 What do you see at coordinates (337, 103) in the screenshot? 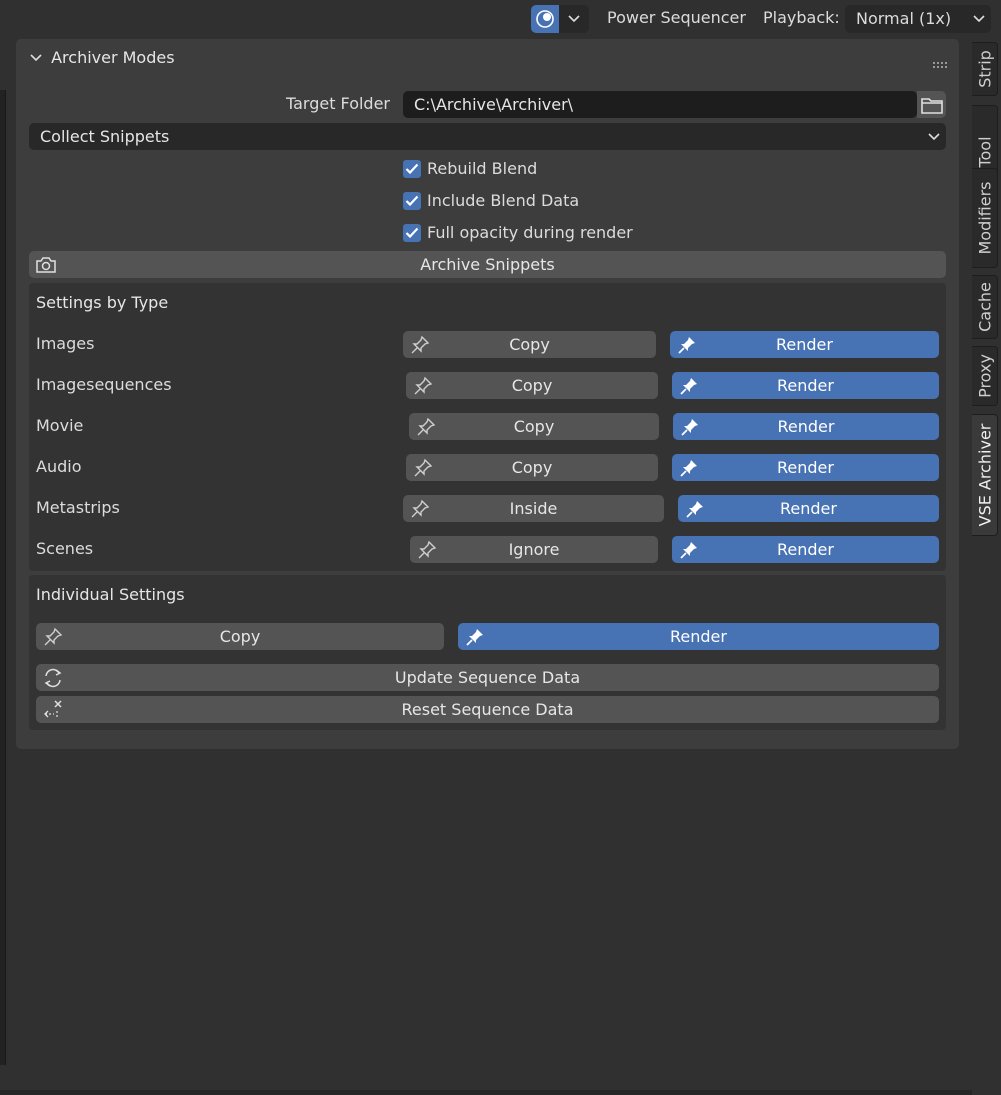
I see `target-folder-label: Target Folder` at bounding box center [337, 103].